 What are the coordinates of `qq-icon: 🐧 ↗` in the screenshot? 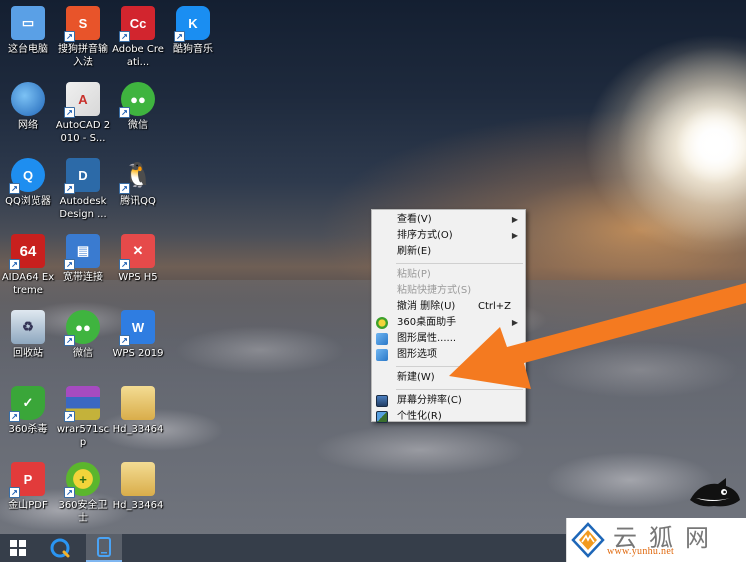 It's located at (137, 176).